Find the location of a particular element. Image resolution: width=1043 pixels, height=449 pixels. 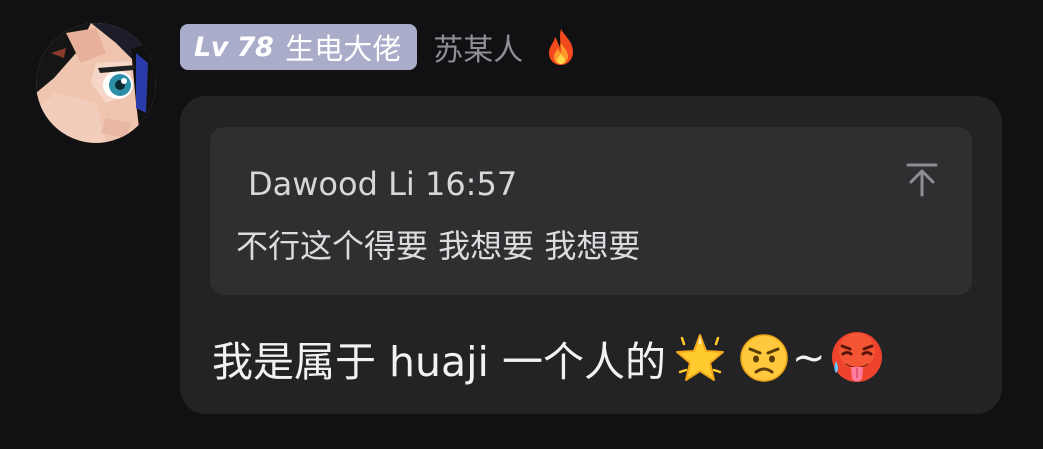

member-title-label: 生电大佬 is located at coordinates (343, 49).